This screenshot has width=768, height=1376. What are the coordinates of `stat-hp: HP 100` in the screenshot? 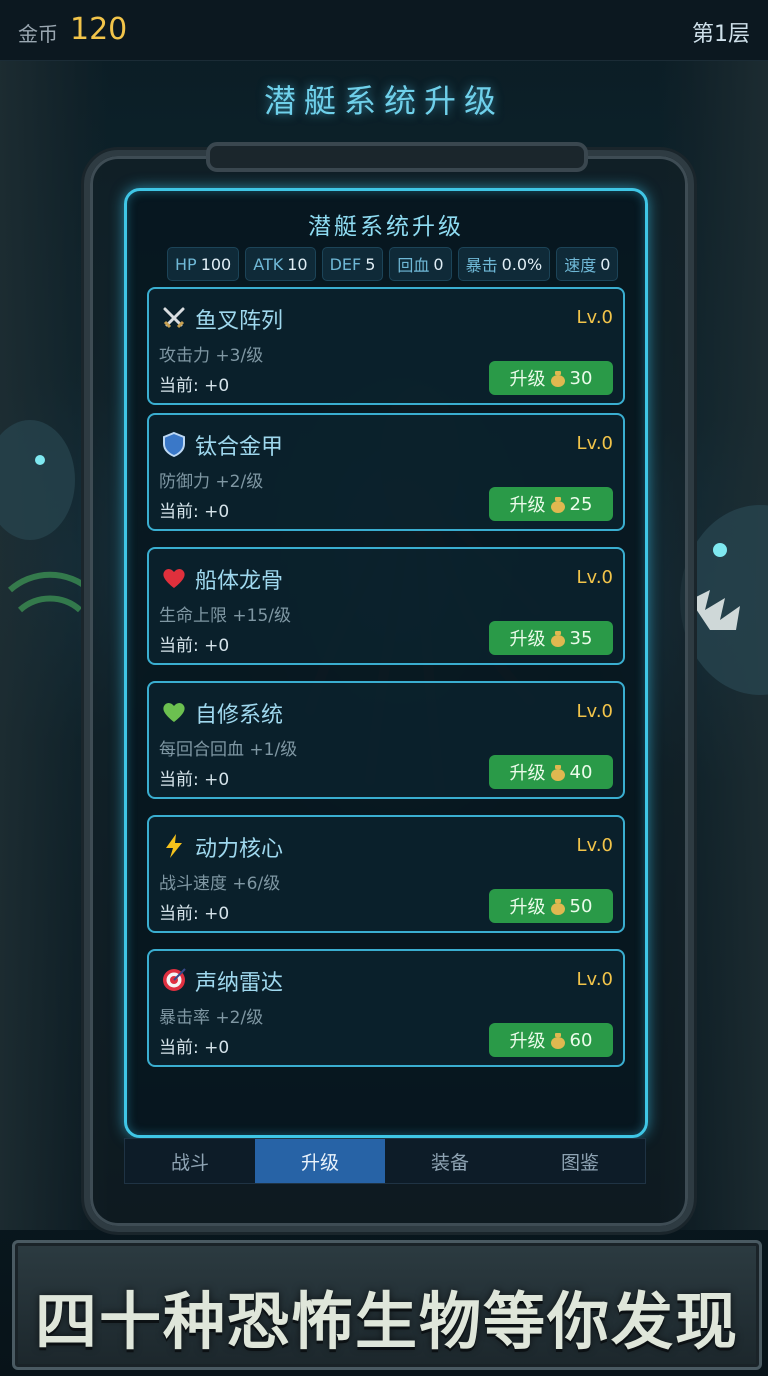 It's located at (203, 264).